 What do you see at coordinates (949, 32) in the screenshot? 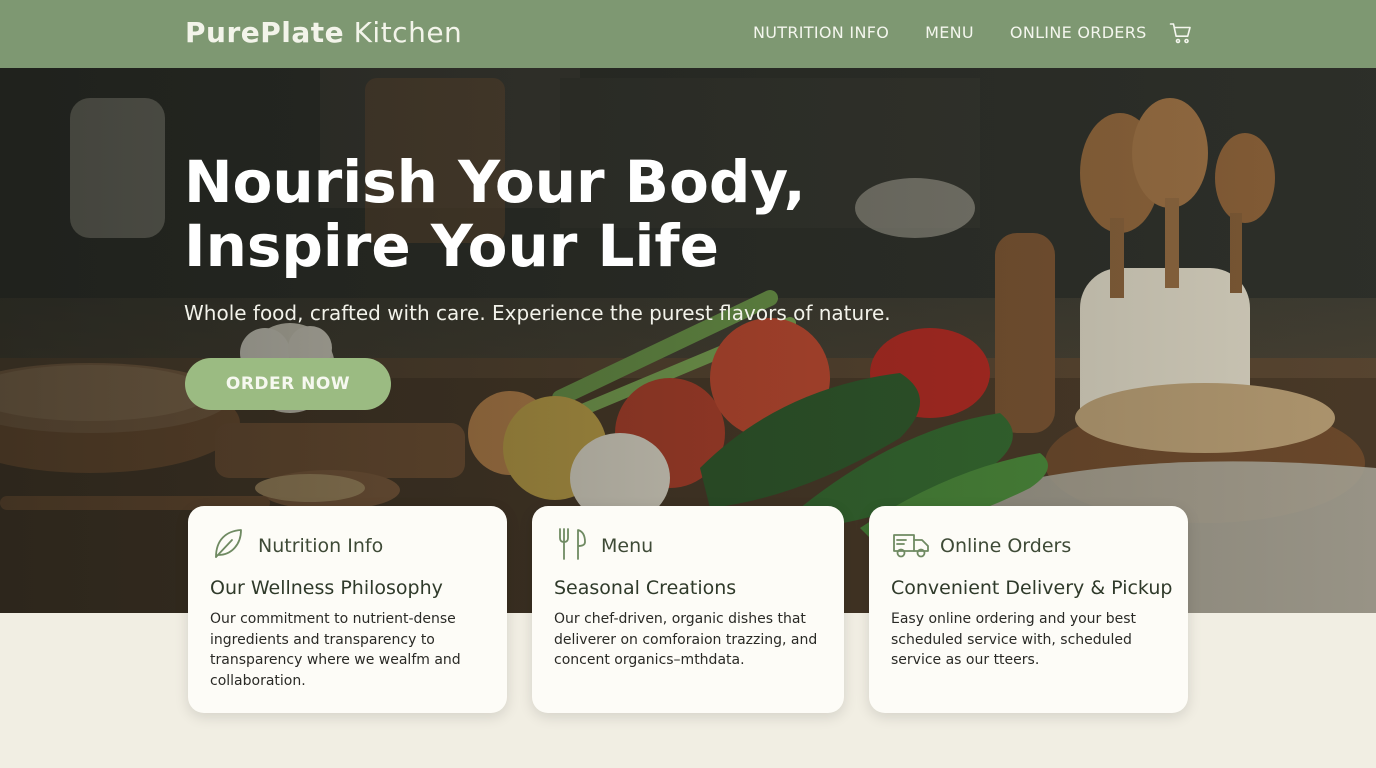
I see `nav-menu: MENU` at bounding box center [949, 32].